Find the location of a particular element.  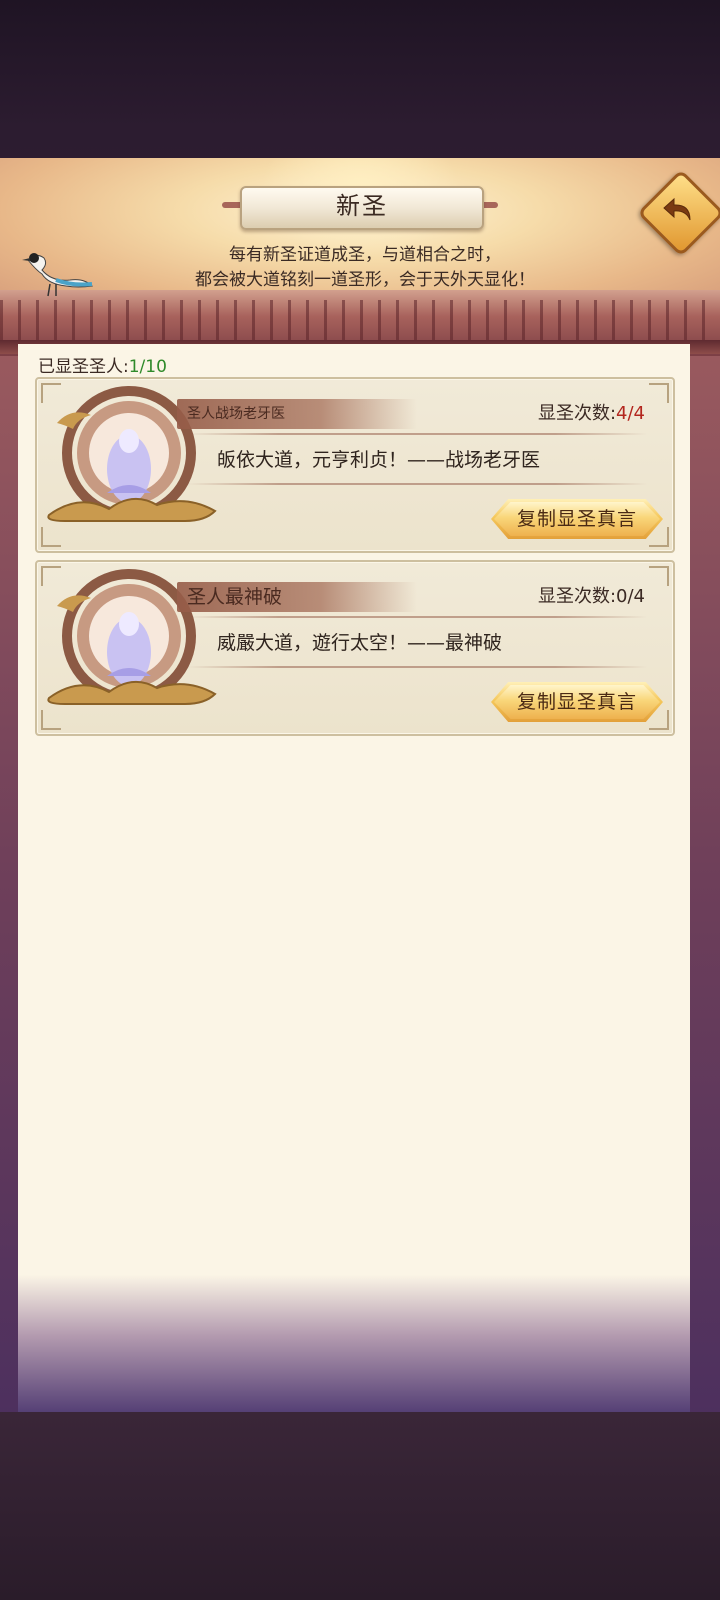

bottom-frame is located at coordinates (360, 1506).